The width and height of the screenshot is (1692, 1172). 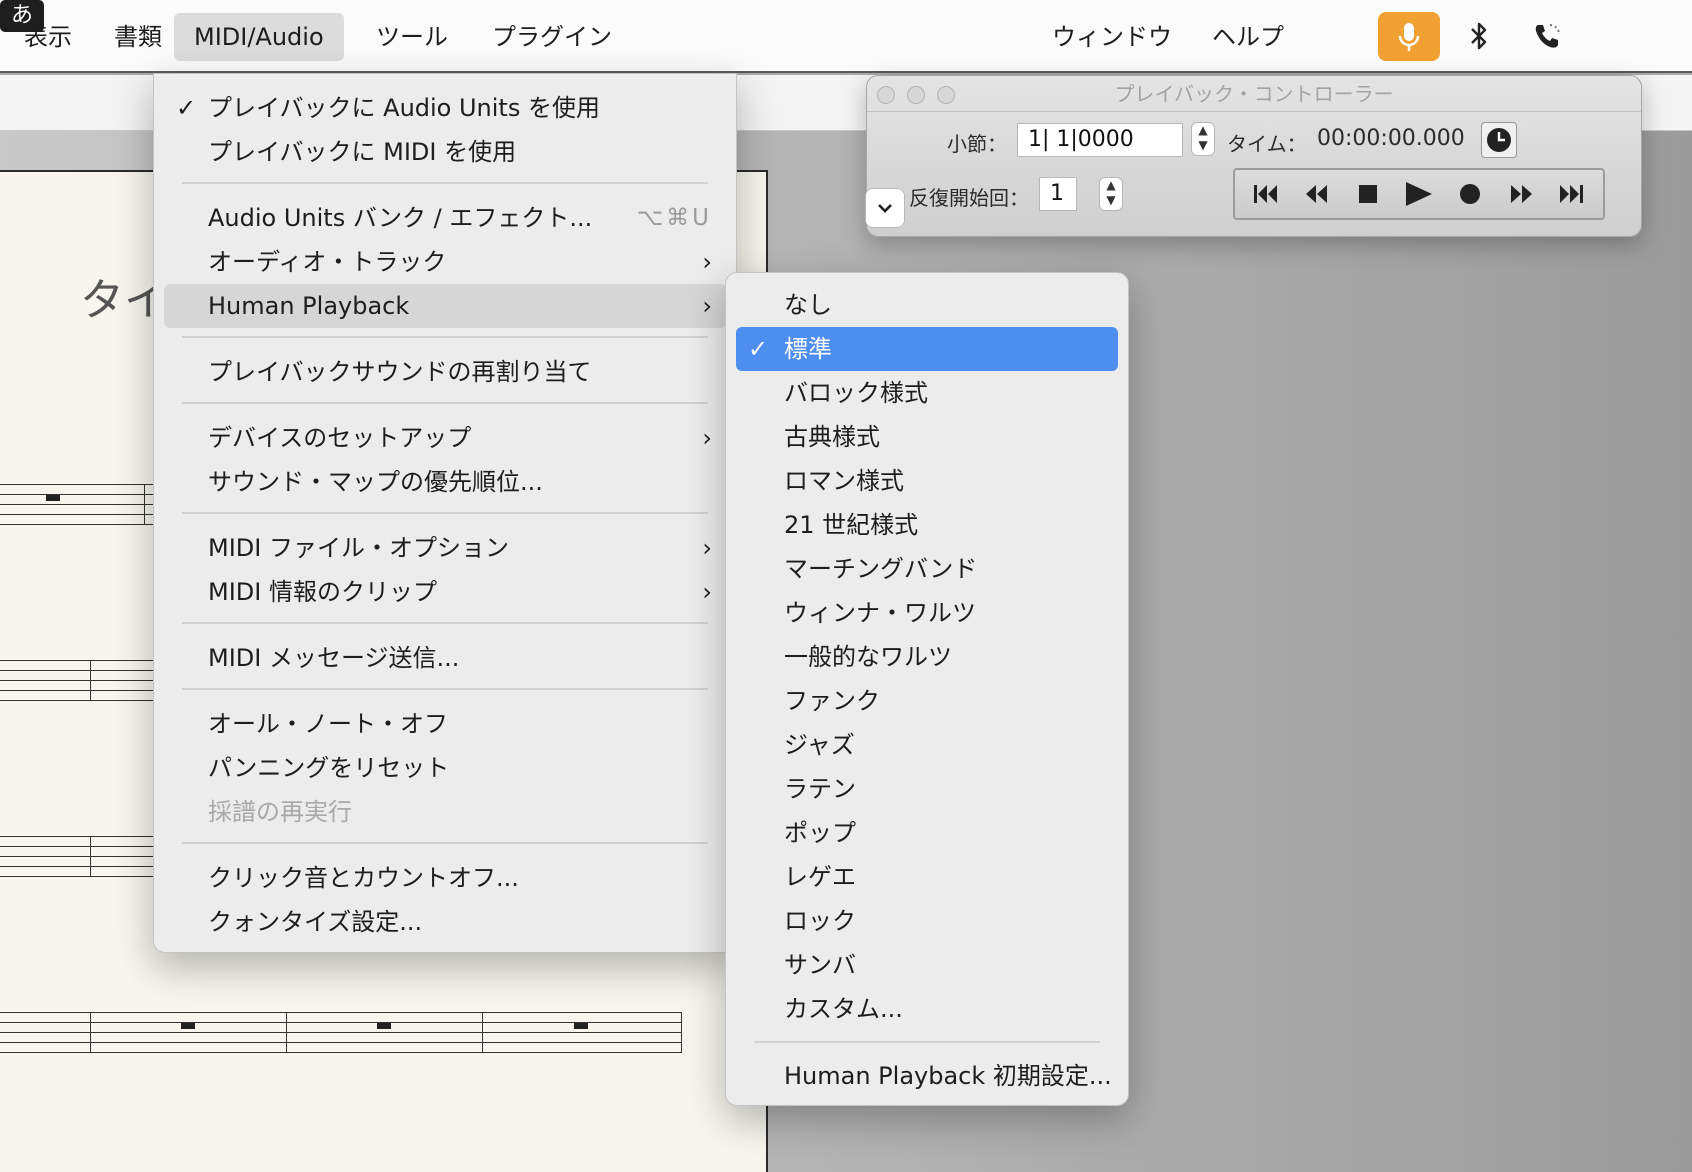 I want to click on submenu-item-romantic: ロマン様式, so click(x=927, y=481).